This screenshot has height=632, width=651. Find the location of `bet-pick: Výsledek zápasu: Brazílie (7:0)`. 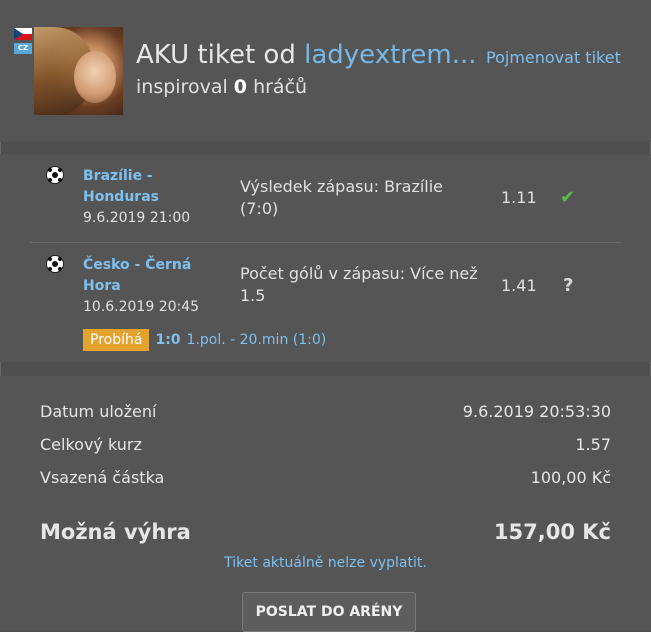

bet-pick: Výsledek zápasu: Brazílie (7:0) is located at coordinates (342, 197).